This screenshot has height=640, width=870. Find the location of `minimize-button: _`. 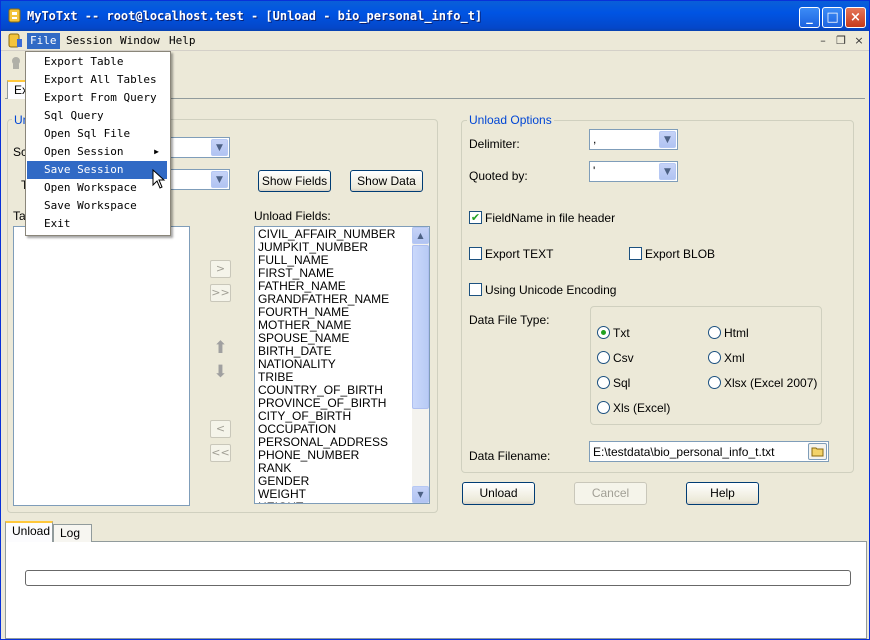

minimize-button: _ is located at coordinates (809, 17).